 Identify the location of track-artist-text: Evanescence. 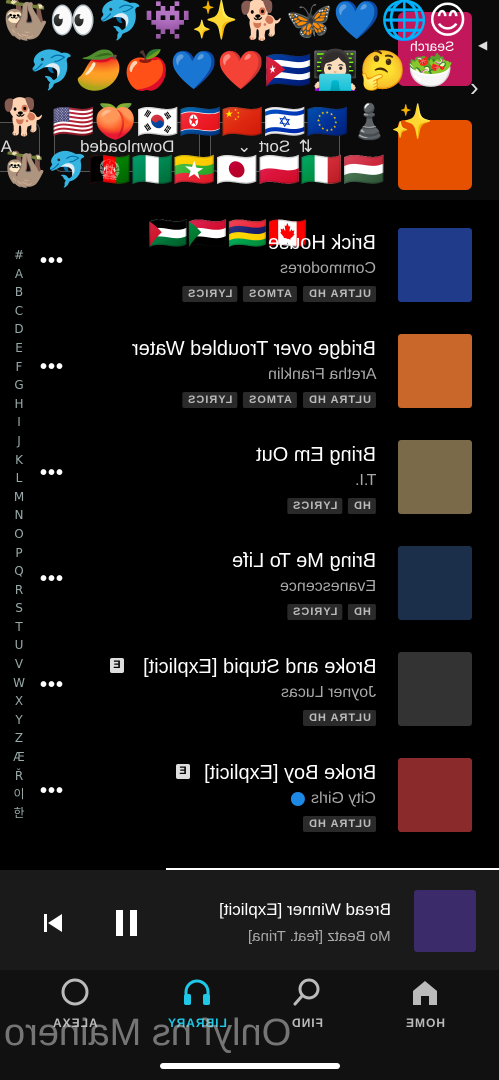
(327, 586).